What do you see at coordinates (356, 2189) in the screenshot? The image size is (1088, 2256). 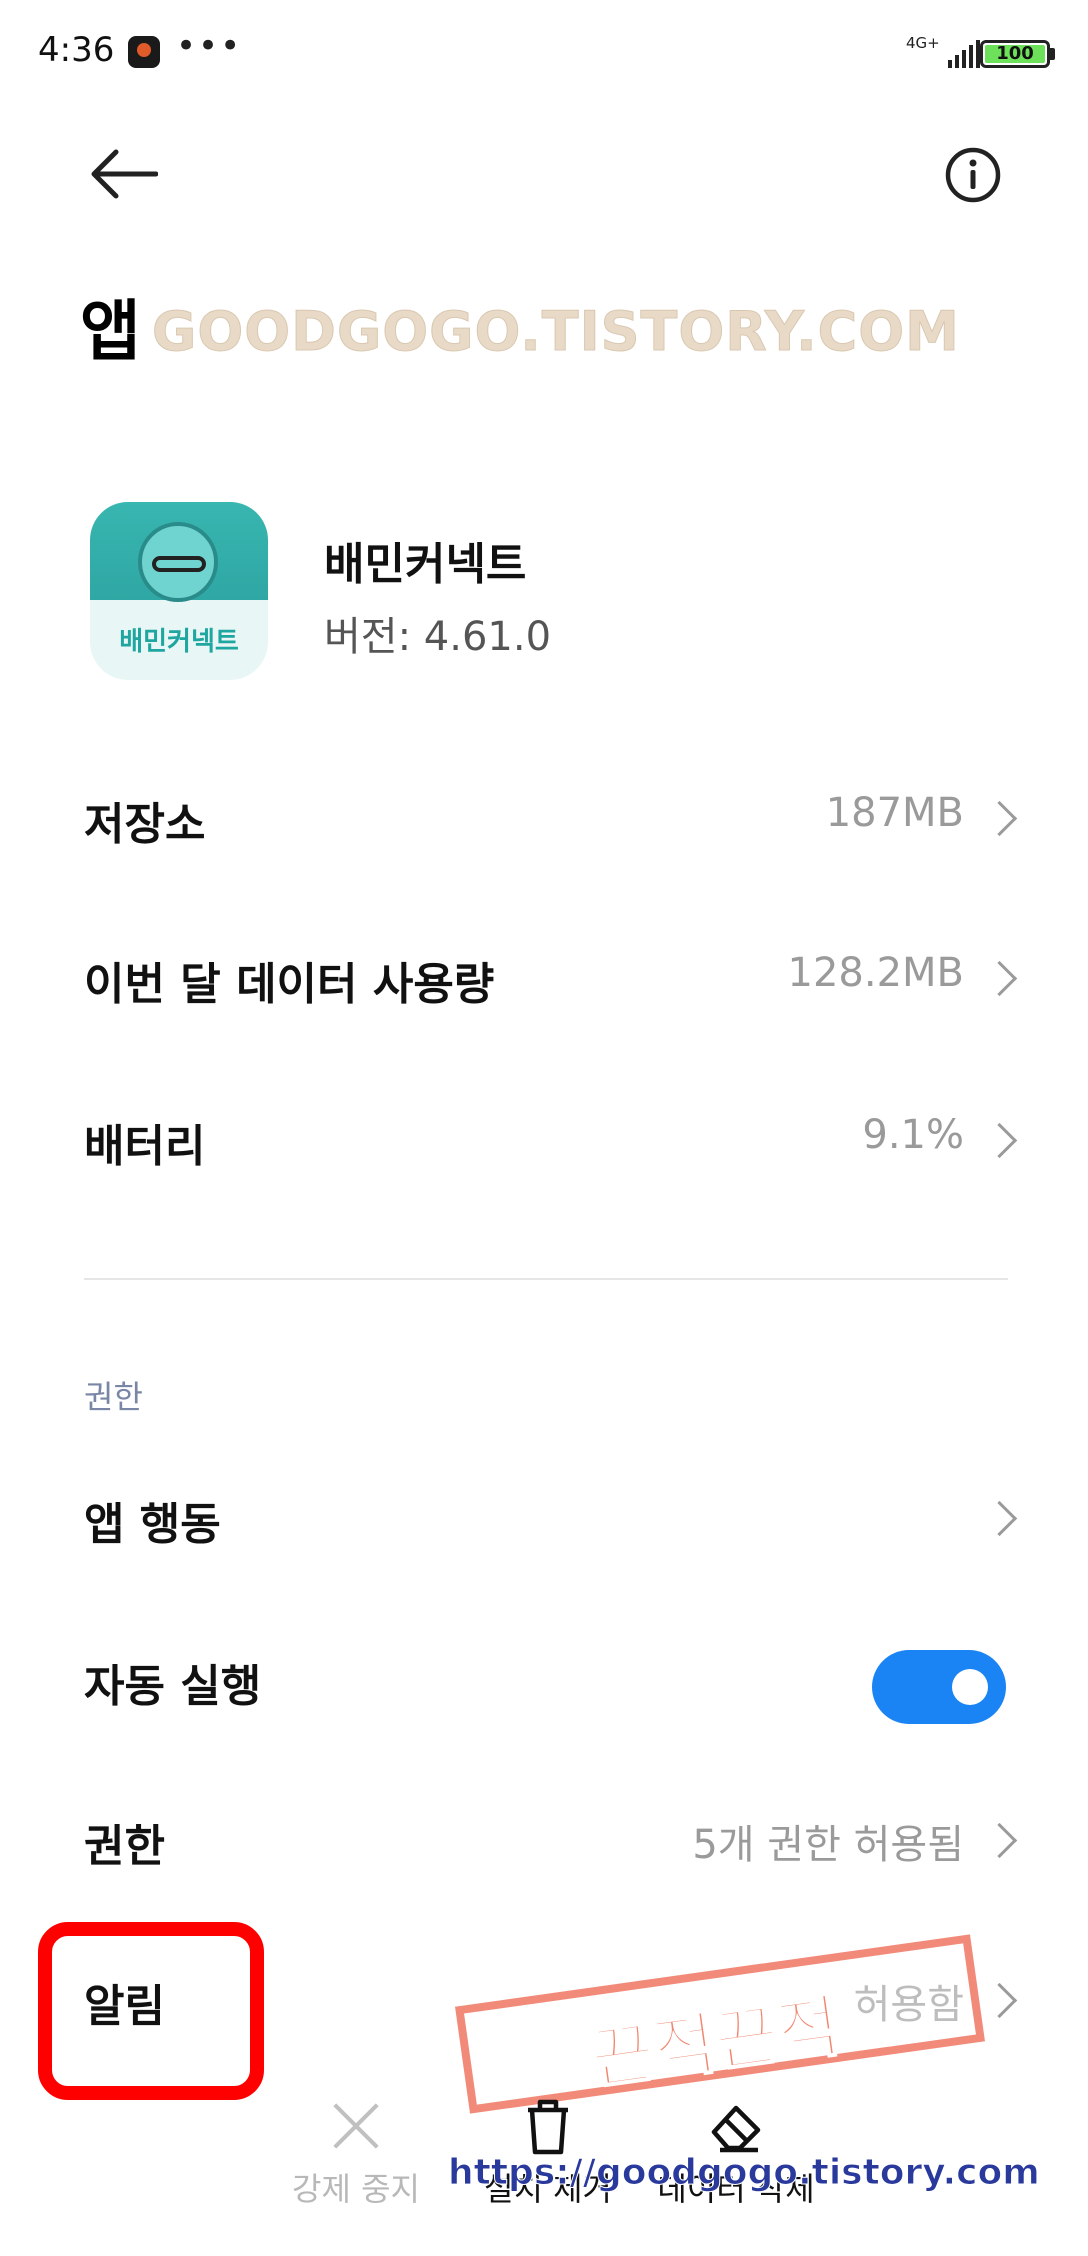 I see `force-stop-label: 강제 중지` at bounding box center [356, 2189].